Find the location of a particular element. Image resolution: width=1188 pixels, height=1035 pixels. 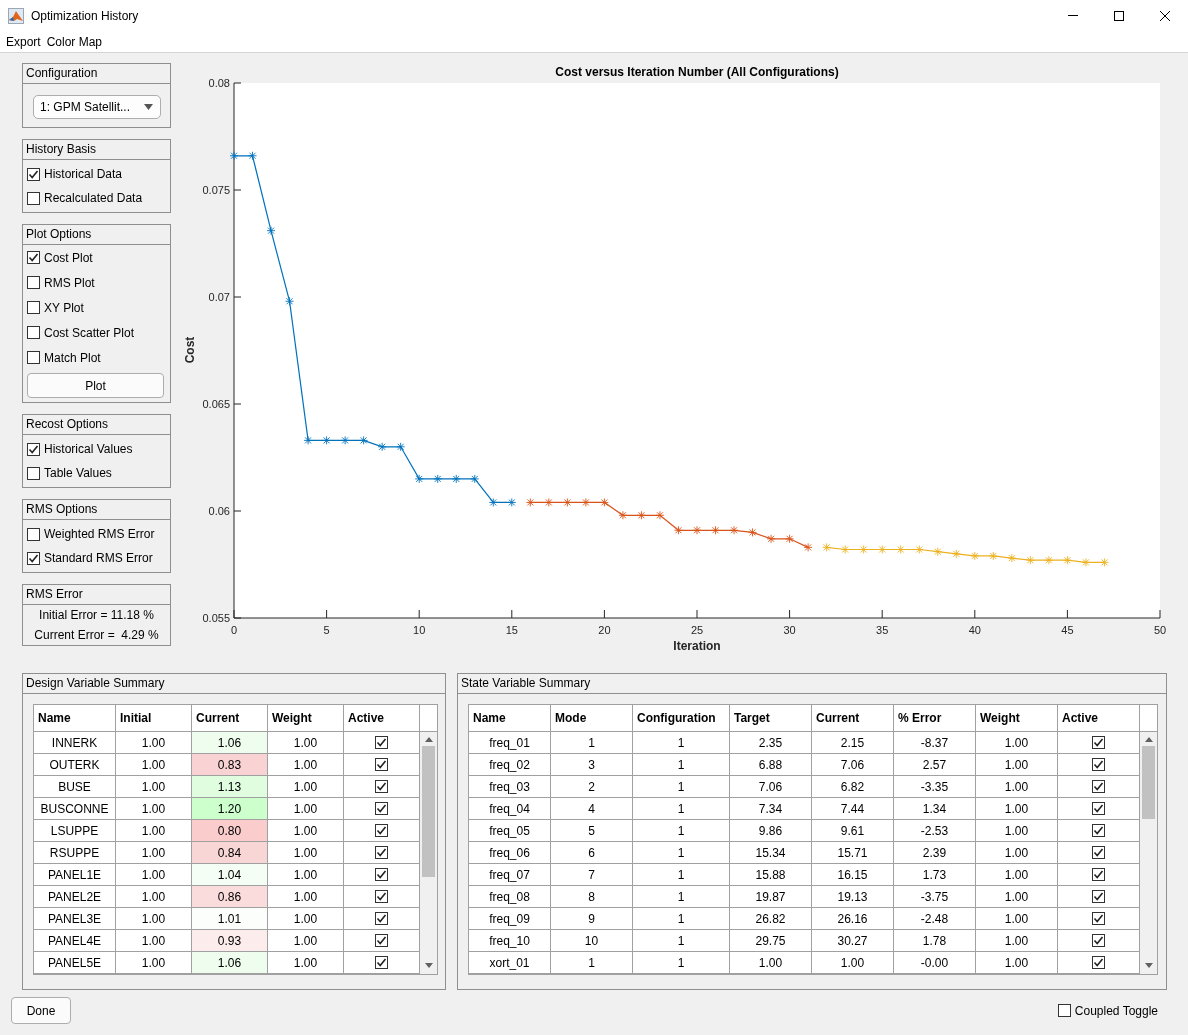

checkbox-label: Cost Scatter Plot is located at coordinates (89, 332).